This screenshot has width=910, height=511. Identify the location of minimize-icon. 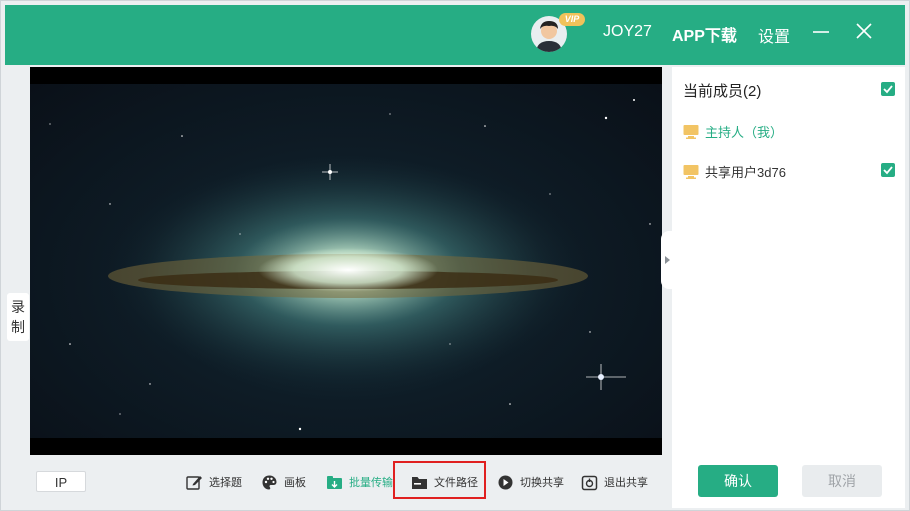
(821, 31).